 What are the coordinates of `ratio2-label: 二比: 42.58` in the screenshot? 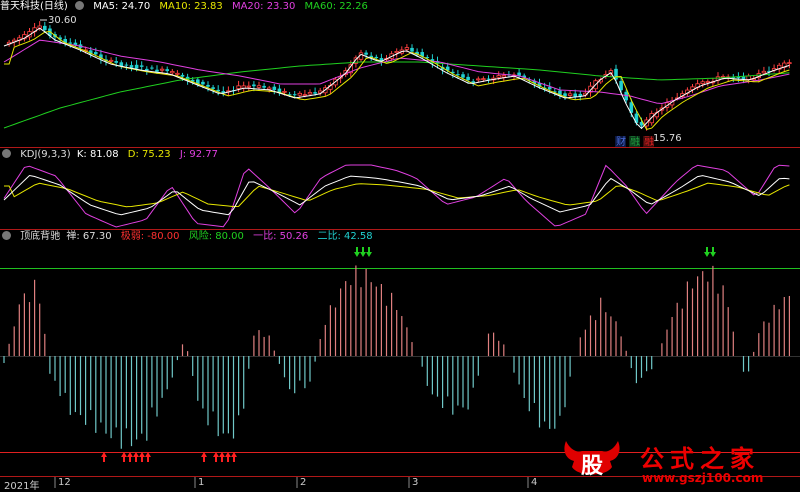 It's located at (345, 236).